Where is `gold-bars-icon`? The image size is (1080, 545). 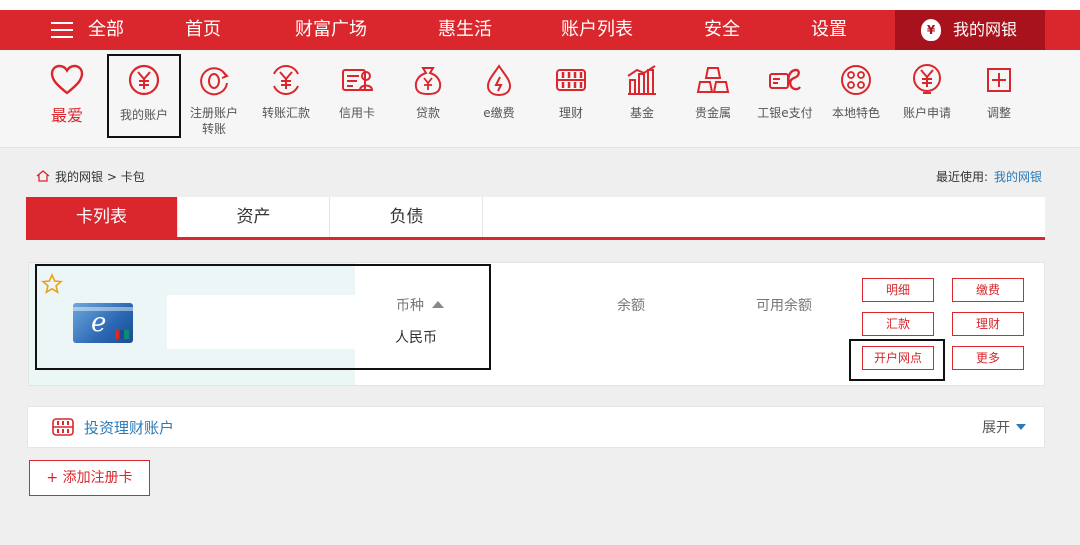 gold-bars-icon is located at coordinates (713, 80).